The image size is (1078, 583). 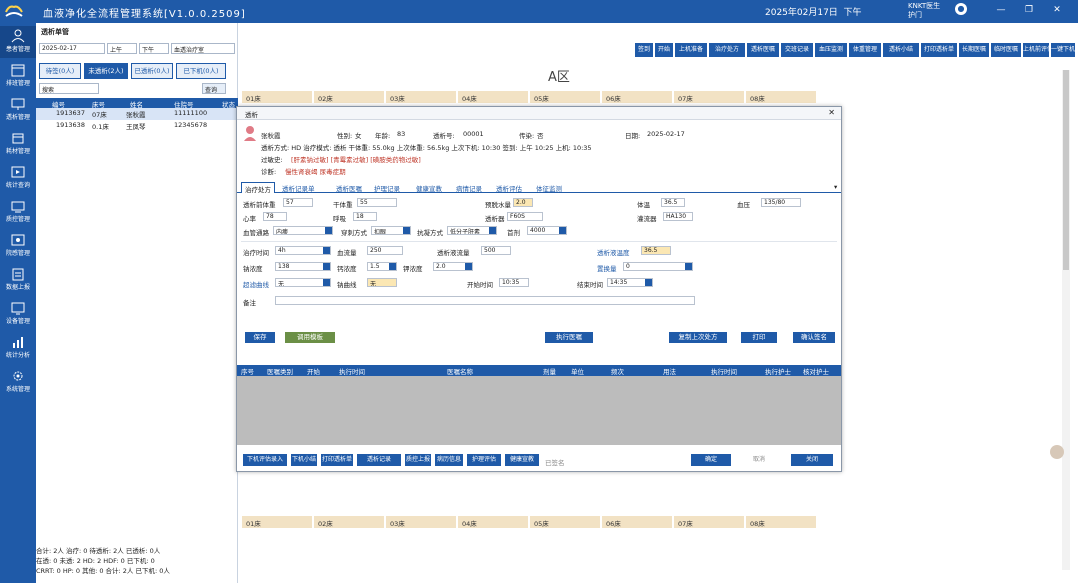 What do you see at coordinates (1006, 50) in the screenshot?
I see `toolbar-button: 临时医嘱` at bounding box center [1006, 50].